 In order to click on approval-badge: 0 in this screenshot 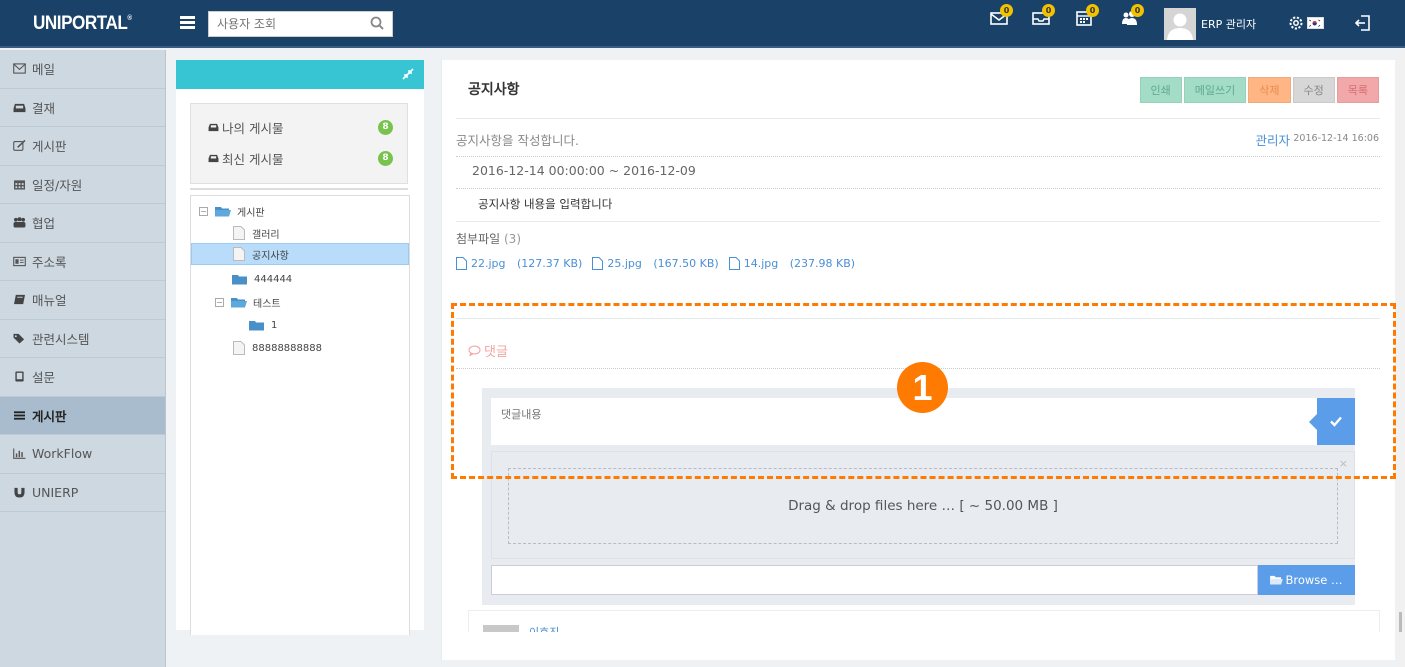, I will do `click(1048, 10)`.